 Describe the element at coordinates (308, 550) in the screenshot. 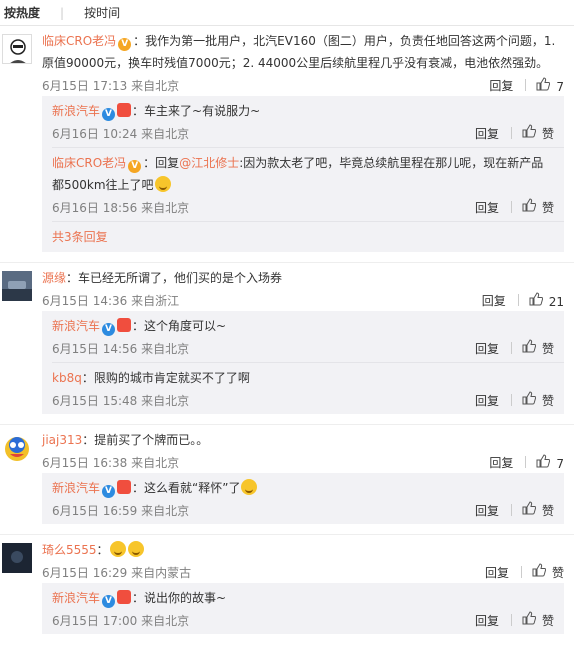

I see `comment-text: 琦么5555：` at that location.